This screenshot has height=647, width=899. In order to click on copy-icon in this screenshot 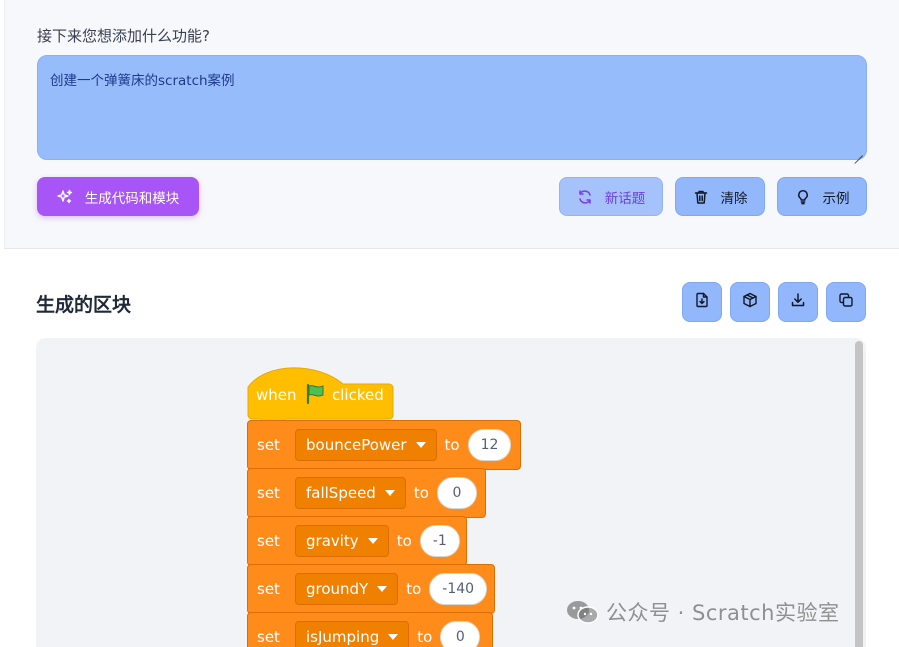, I will do `click(846, 302)`.